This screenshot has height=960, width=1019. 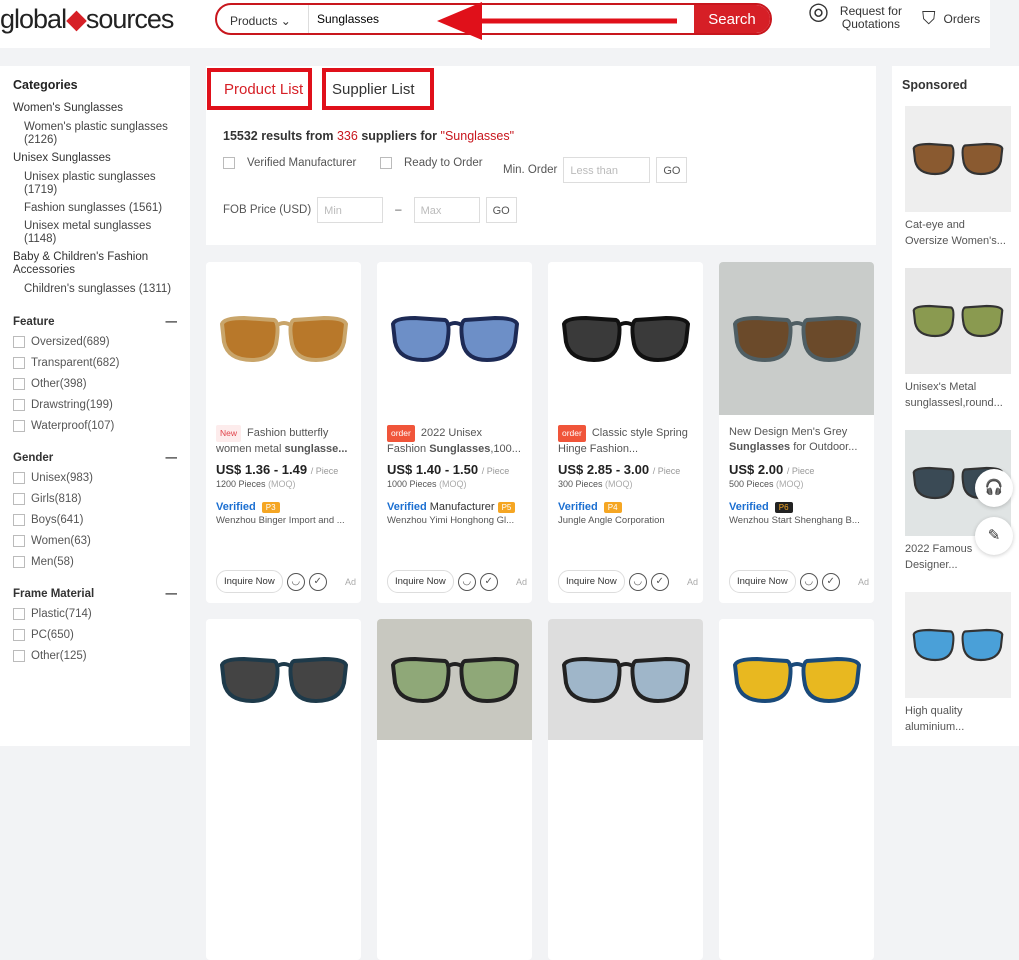 I want to click on ready-checkbox, so click(x=386, y=163).